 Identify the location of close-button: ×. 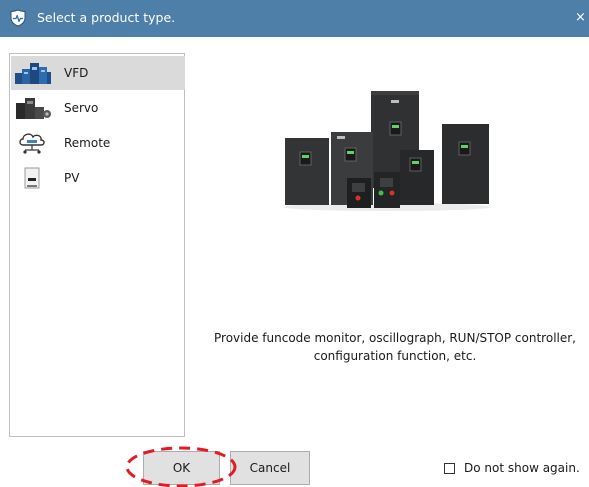
(582, 18).